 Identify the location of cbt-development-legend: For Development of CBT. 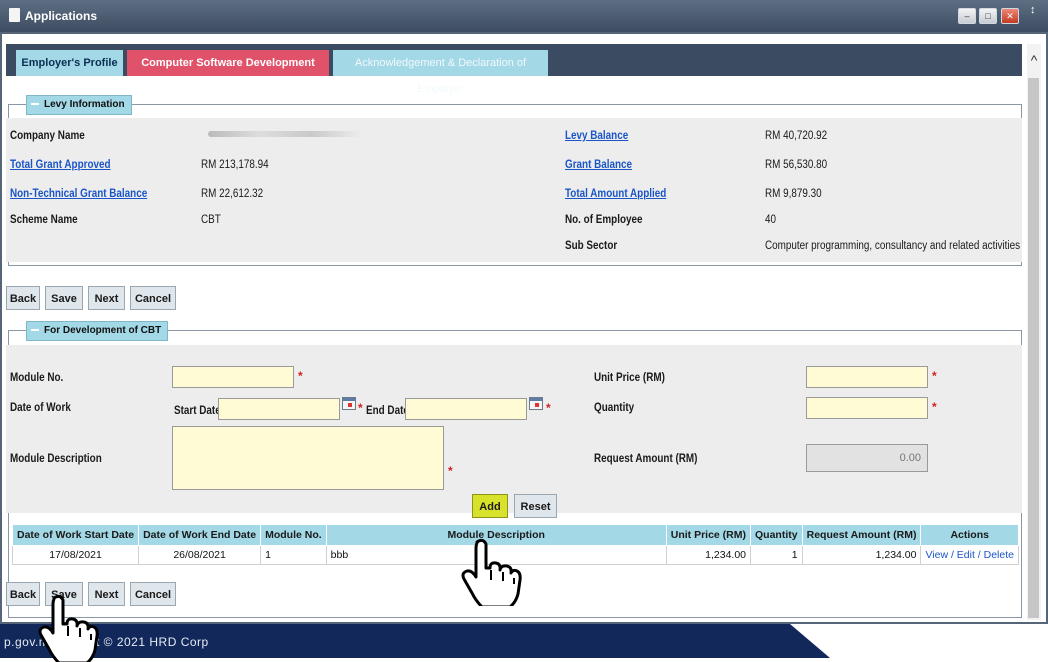
(97, 331).